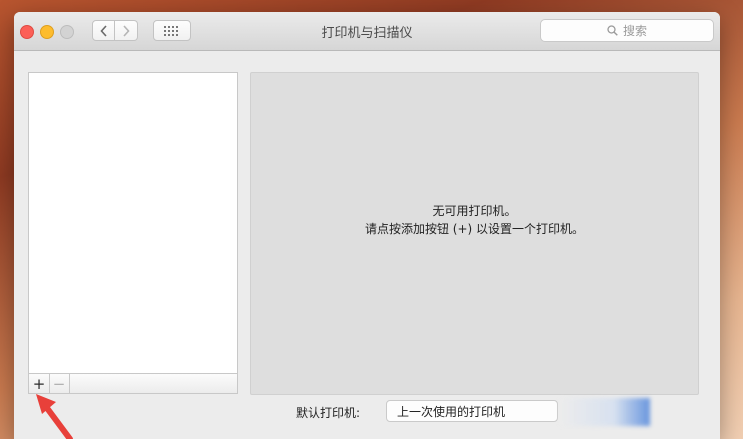  What do you see at coordinates (605, 412) in the screenshot?
I see `blurred-overlay` at bounding box center [605, 412].